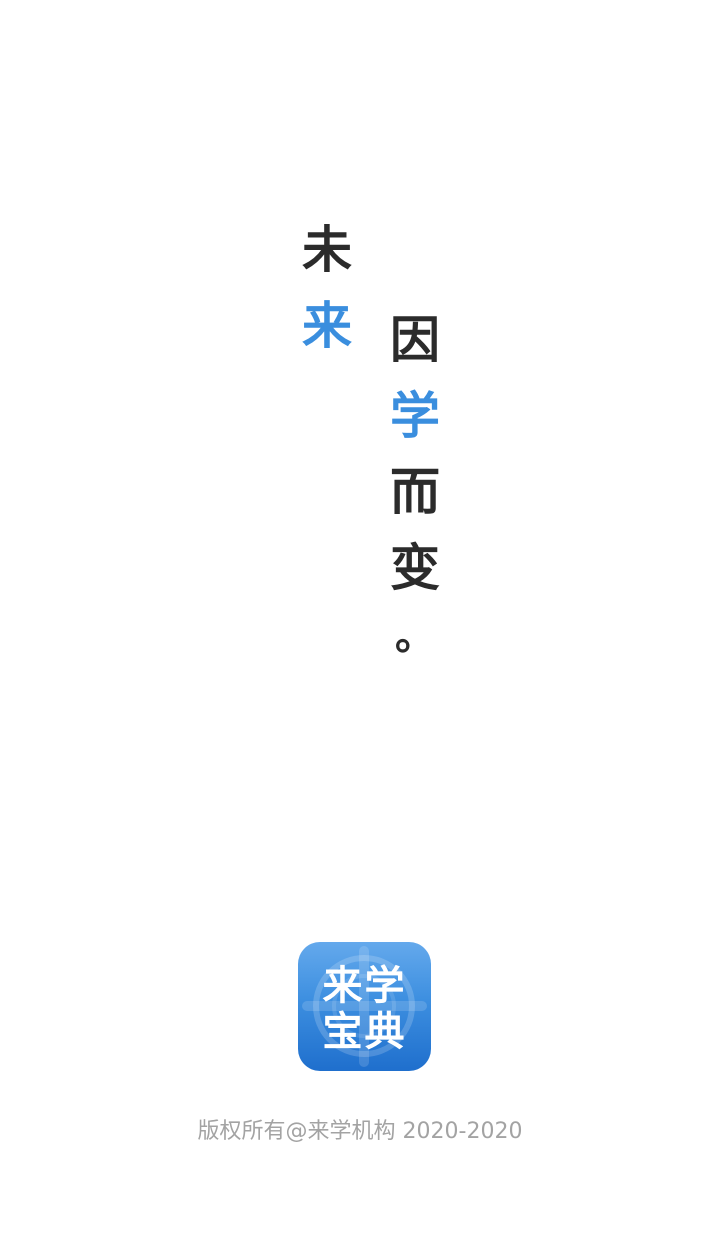 The height and width of the screenshot is (1242, 720). I want to click on slogan-right-column: 因 学 而 变 。, so click(415, 484).